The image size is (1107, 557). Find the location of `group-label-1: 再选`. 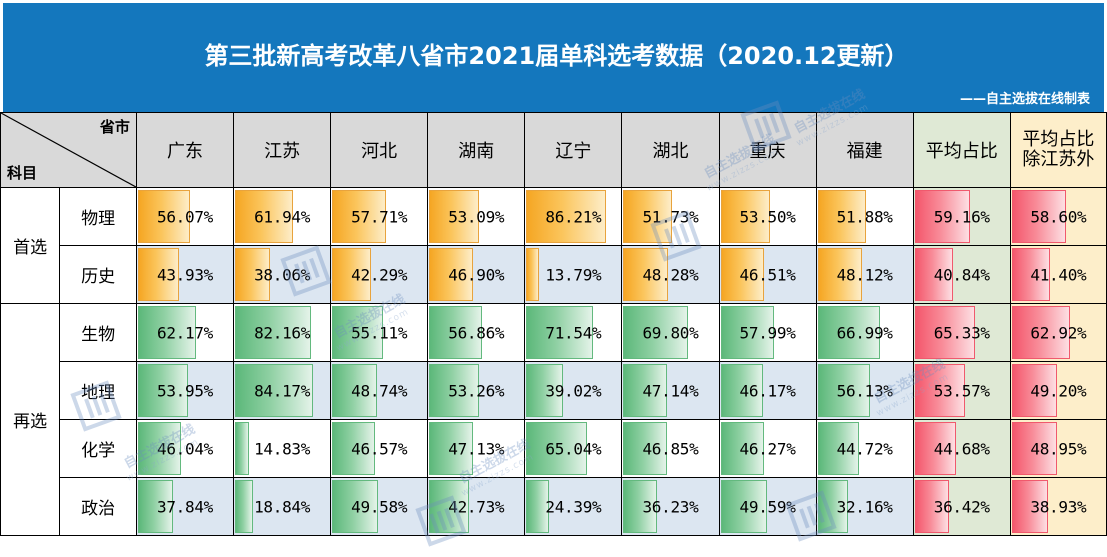

group-label-1: 再选 is located at coordinates (30, 419).